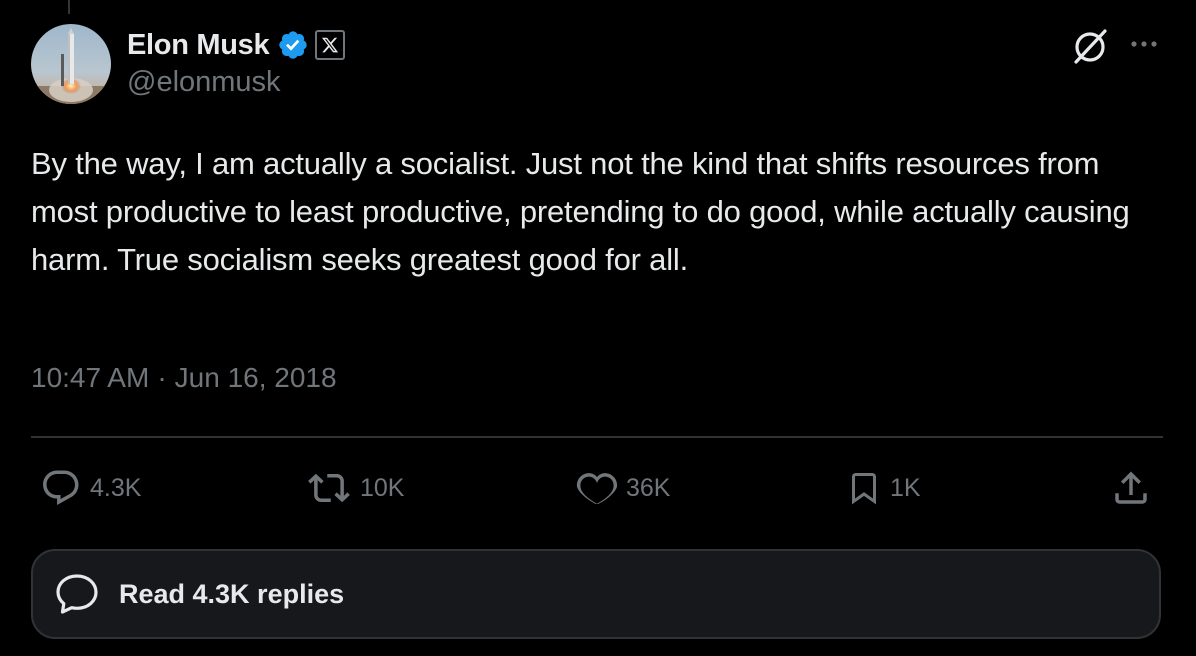  What do you see at coordinates (116, 487) in the screenshot?
I see `reply-count: 4.3K` at bounding box center [116, 487].